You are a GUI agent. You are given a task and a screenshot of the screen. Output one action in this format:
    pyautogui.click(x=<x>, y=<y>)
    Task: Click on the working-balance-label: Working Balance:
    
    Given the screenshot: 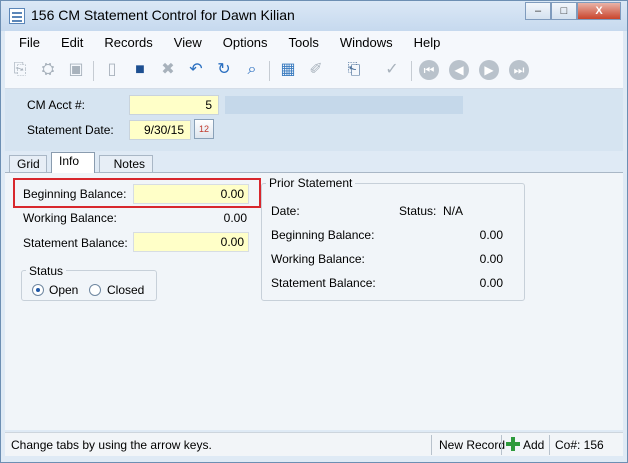 What is the action you would take?
    pyautogui.click(x=70, y=218)
    